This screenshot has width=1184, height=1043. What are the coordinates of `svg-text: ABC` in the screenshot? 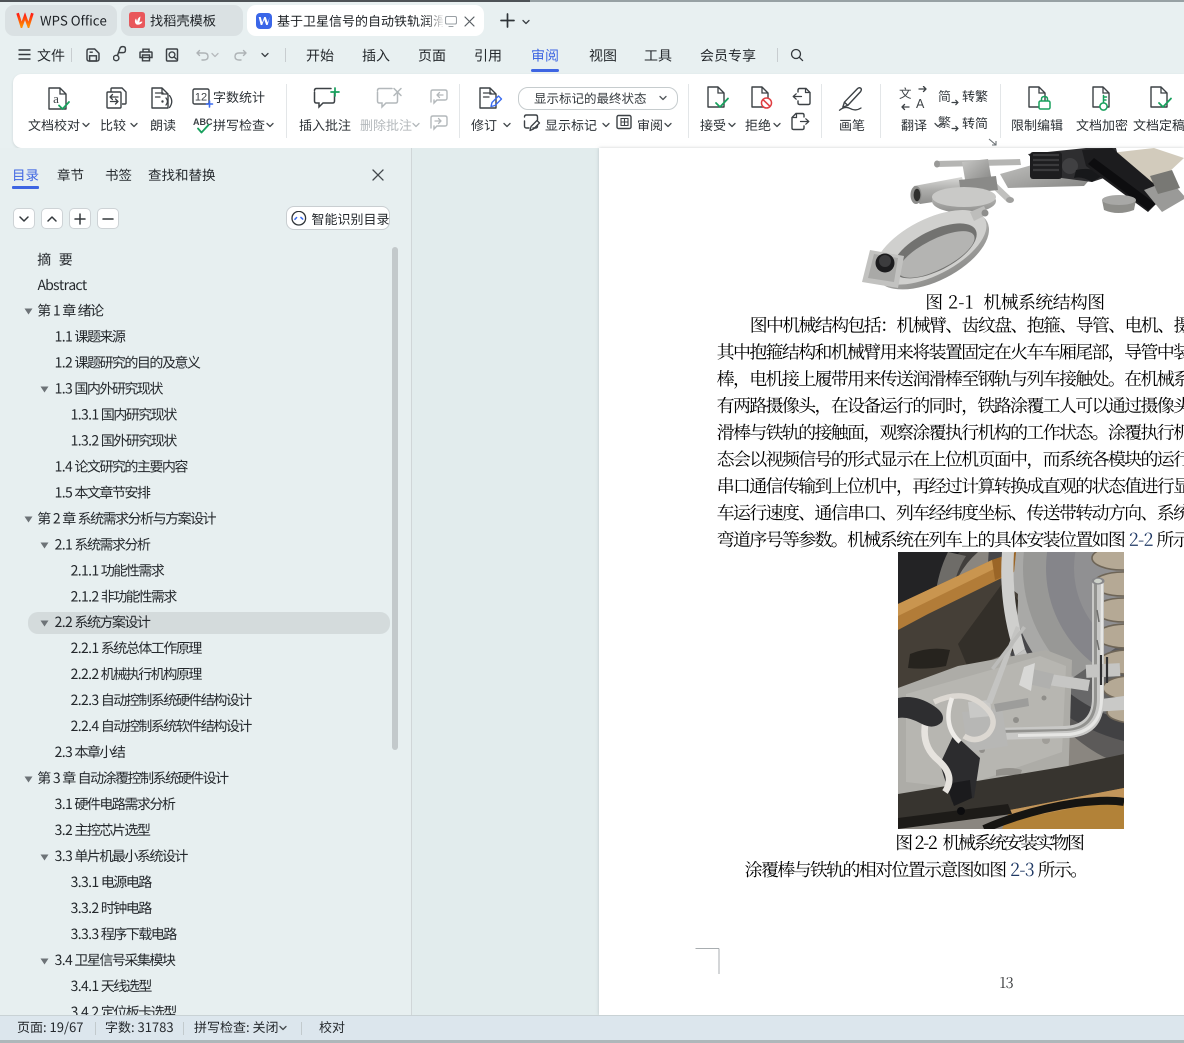 It's located at (203, 122).